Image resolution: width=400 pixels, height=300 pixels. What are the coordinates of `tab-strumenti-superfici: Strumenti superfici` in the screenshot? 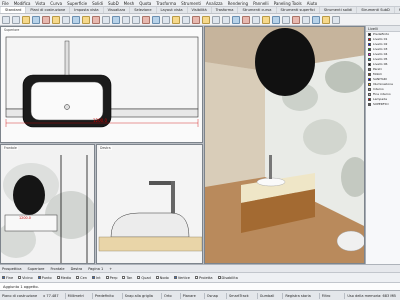 It's located at (298, 10).